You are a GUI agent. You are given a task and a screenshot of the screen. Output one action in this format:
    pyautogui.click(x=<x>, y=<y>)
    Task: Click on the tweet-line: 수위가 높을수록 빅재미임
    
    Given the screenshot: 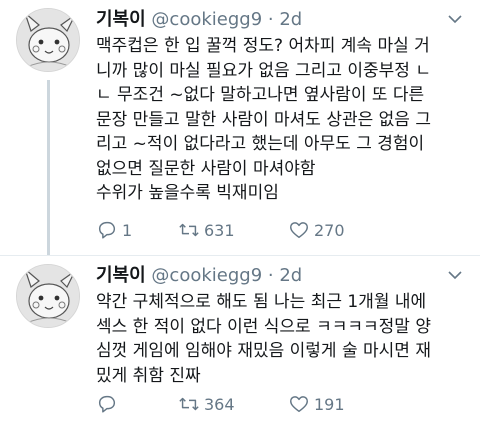 What is the action you would take?
    pyautogui.click(x=187, y=193)
    